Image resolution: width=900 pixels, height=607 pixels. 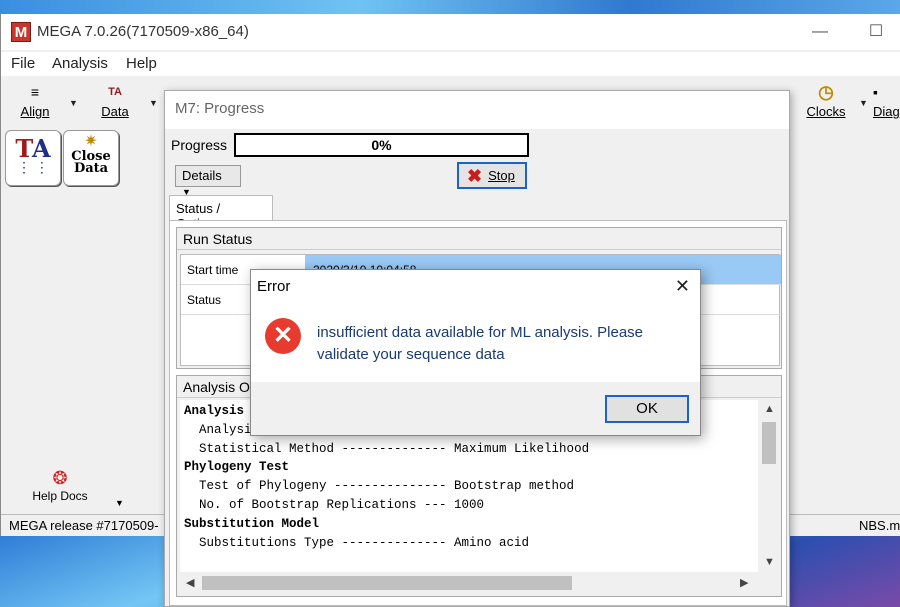 What do you see at coordinates (143, 31) in the screenshot?
I see `main-window-title: MEGA 7.0.26(7170509-x86_64)` at bounding box center [143, 31].